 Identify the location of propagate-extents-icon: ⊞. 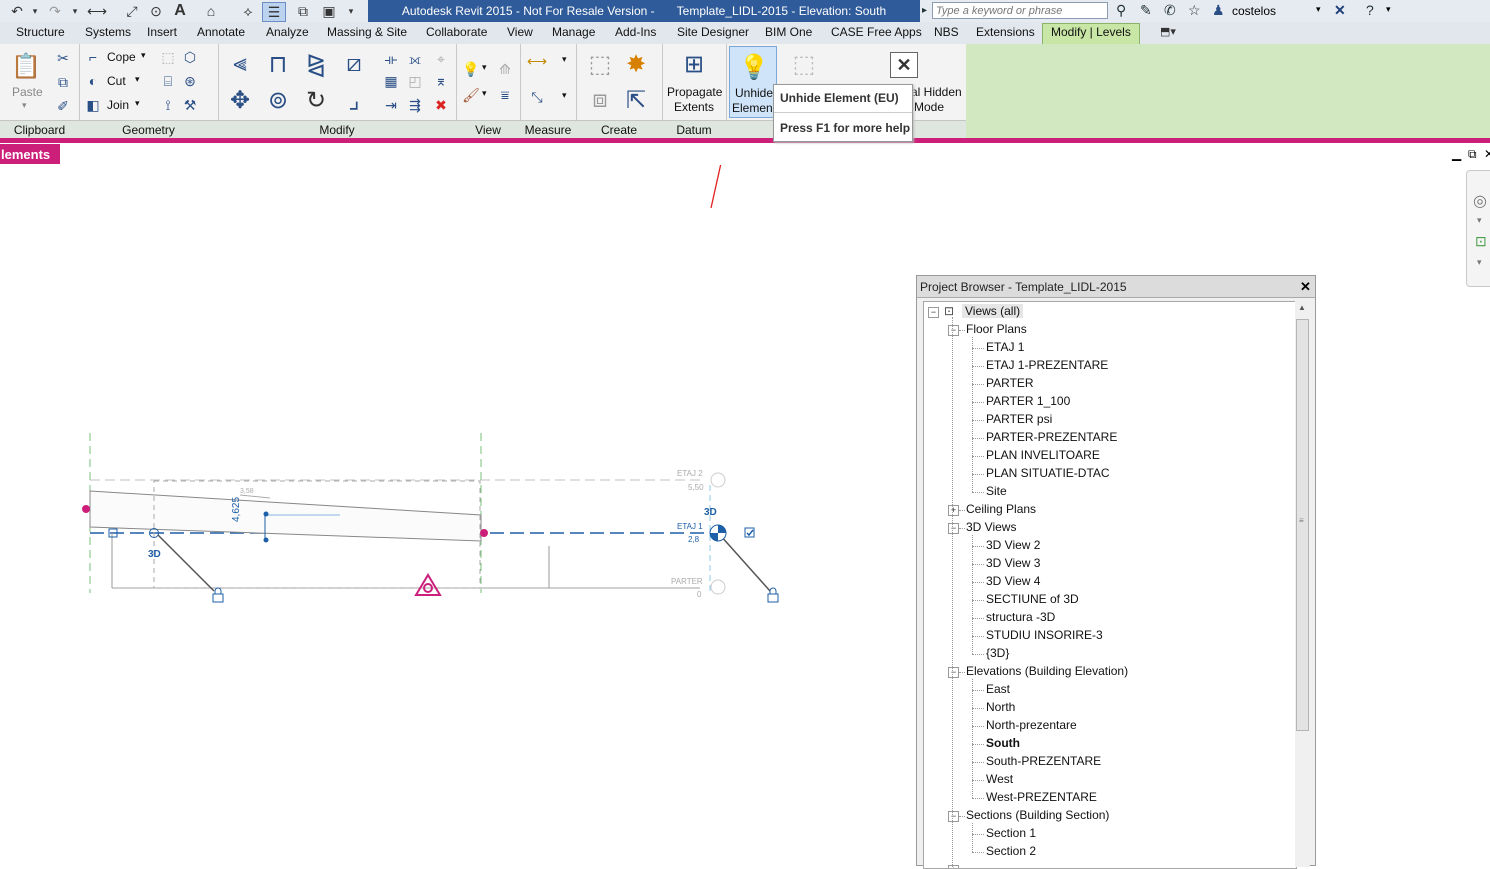
(694, 64).